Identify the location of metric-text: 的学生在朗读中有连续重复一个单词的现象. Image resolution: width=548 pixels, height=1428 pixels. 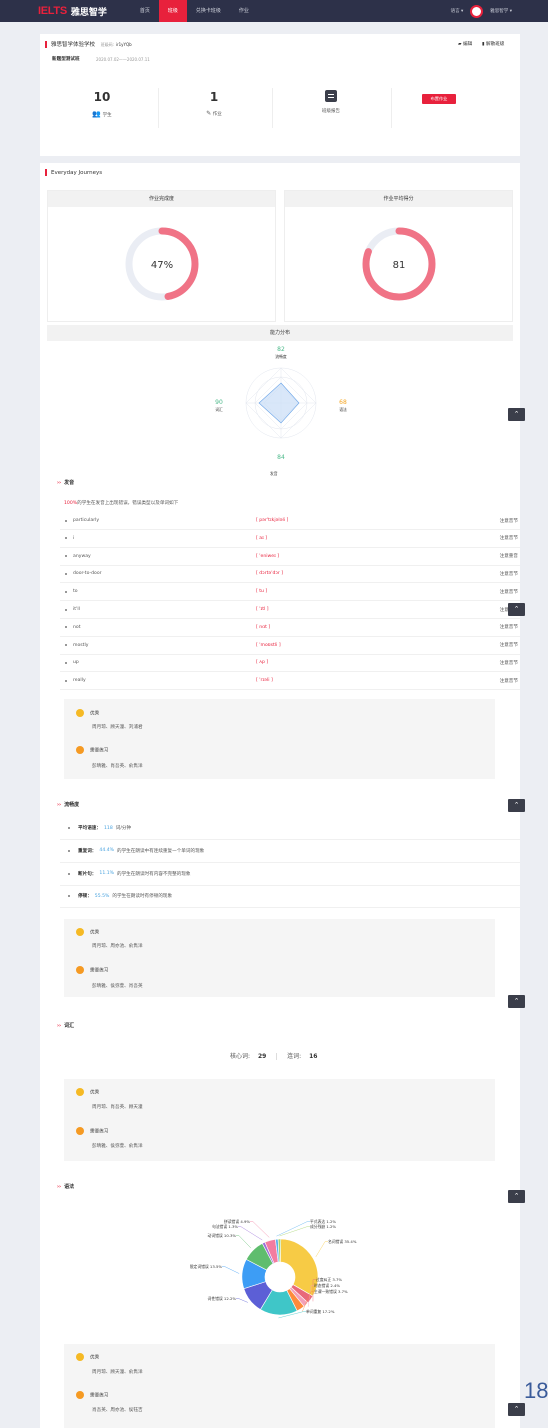
(160, 851).